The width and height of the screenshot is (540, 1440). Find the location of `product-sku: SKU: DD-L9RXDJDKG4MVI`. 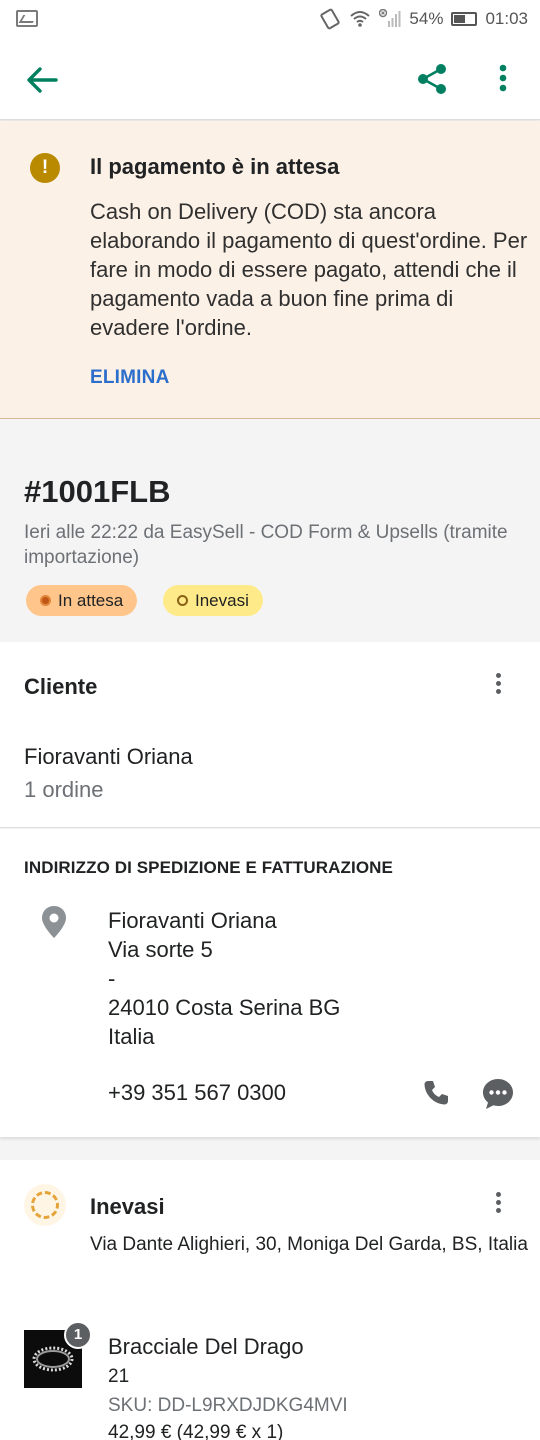

product-sku: SKU: DD-L9RXDJDKG4MVI is located at coordinates (228, 1405).